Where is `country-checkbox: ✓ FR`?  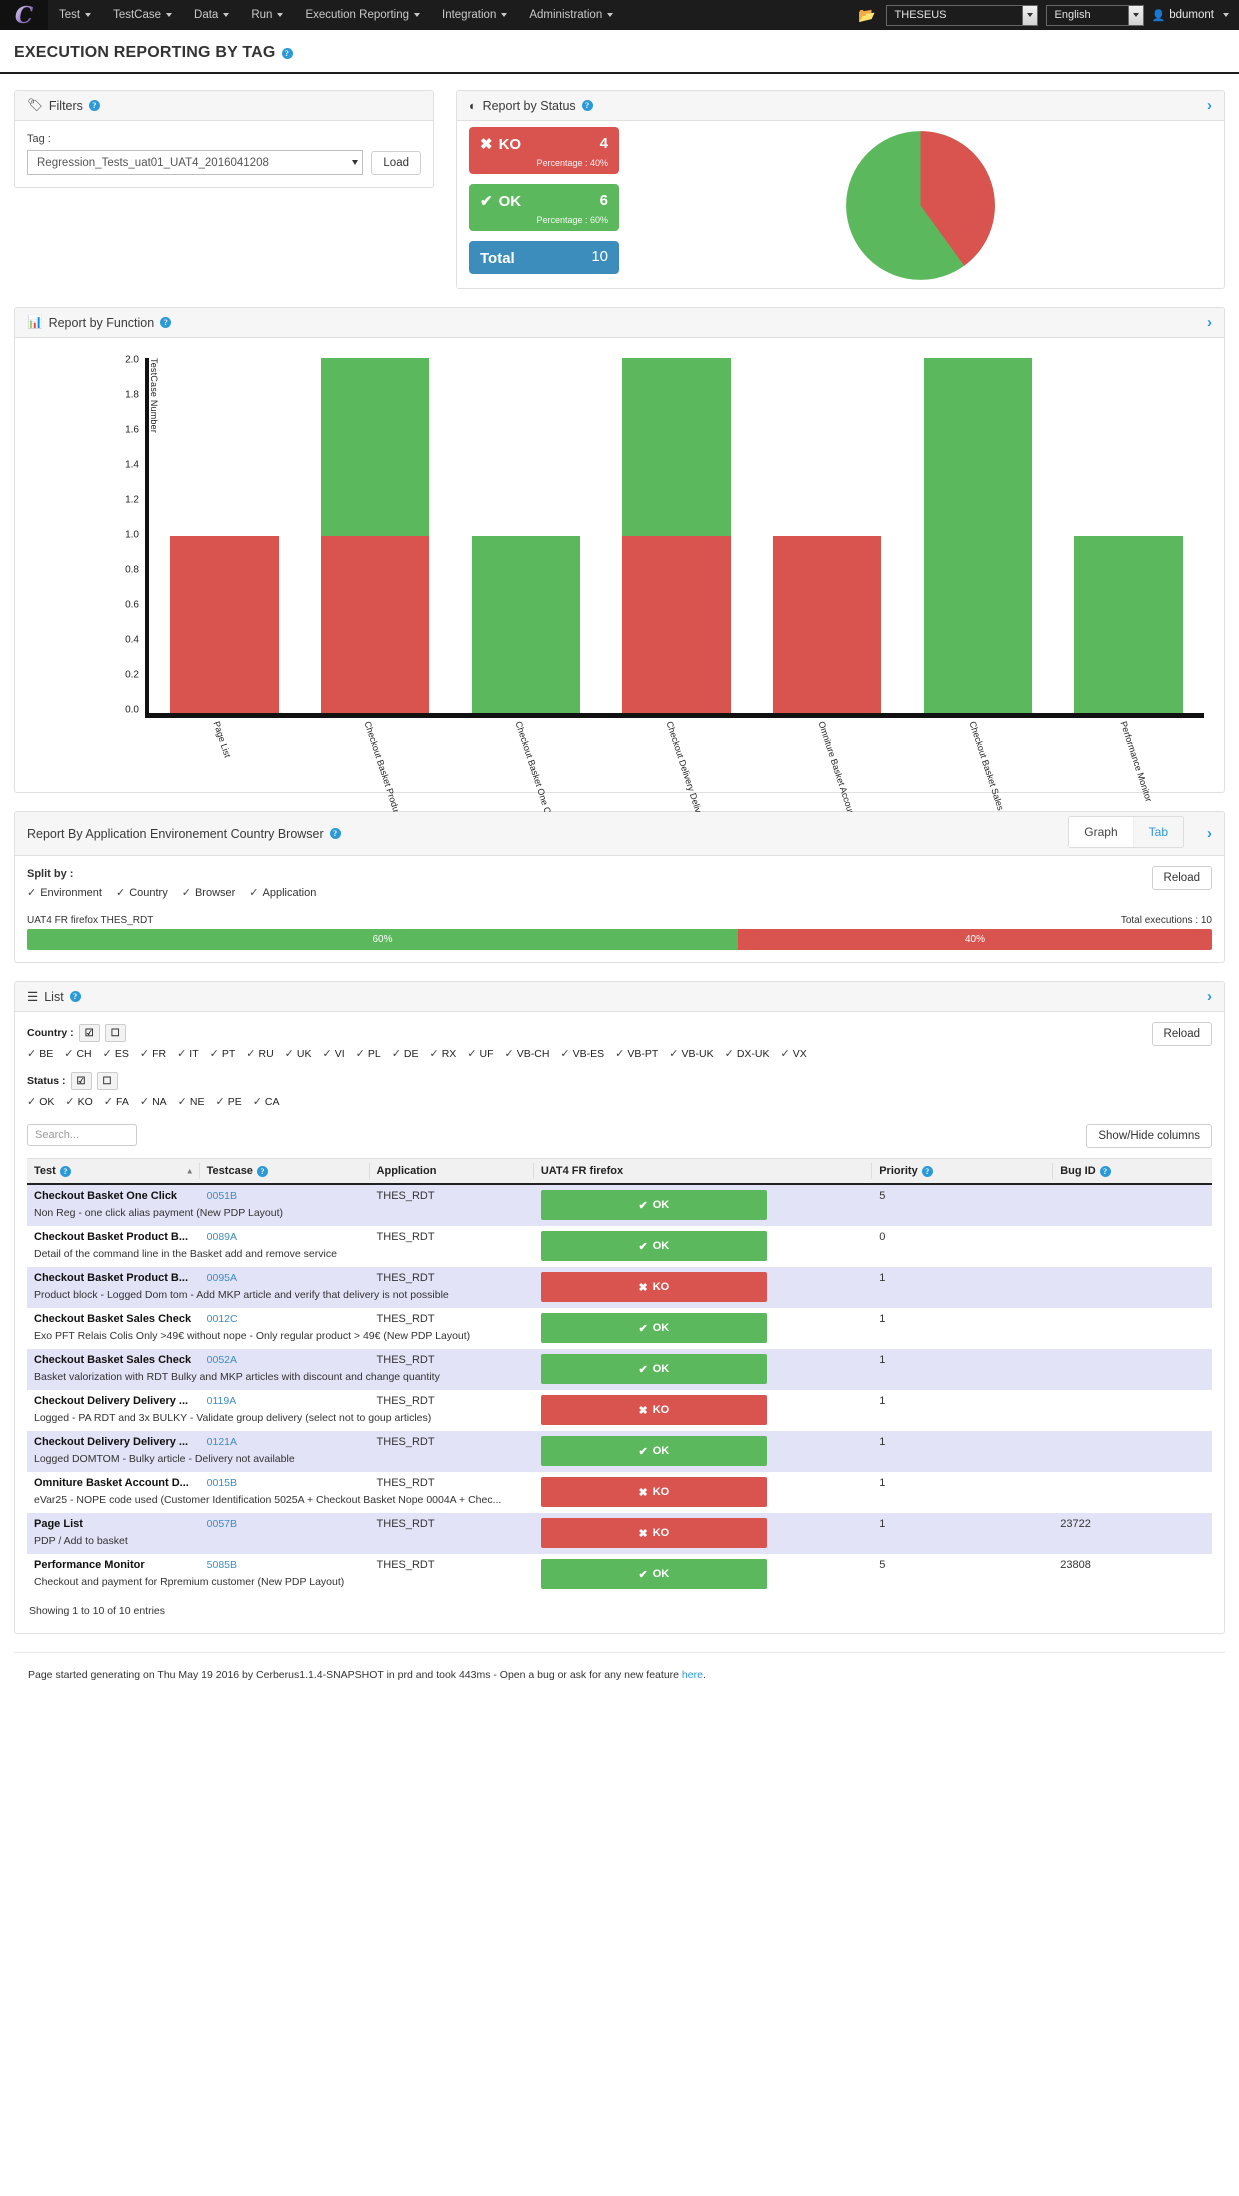
country-checkbox: ✓ FR is located at coordinates (153, 1054).